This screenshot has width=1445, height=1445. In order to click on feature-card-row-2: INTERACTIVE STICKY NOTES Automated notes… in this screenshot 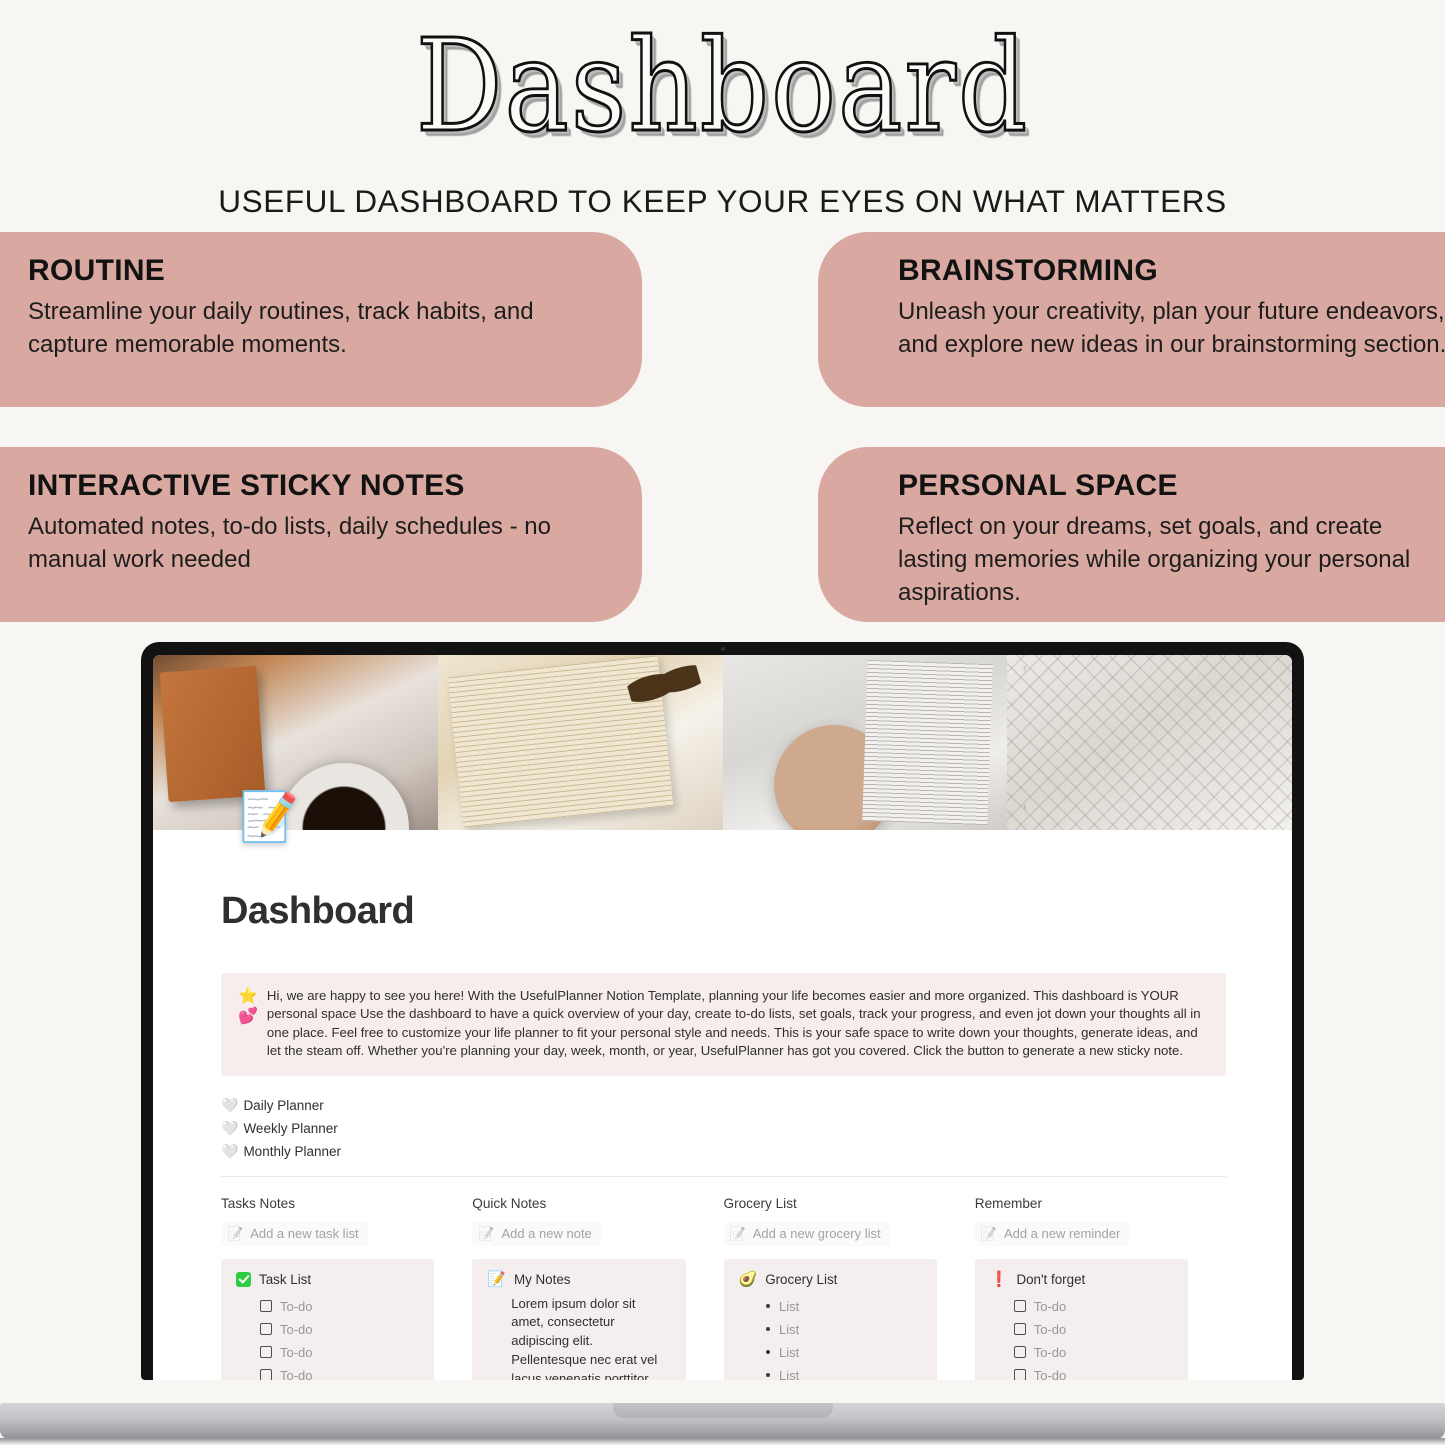, I will do `click(722, 534)`.